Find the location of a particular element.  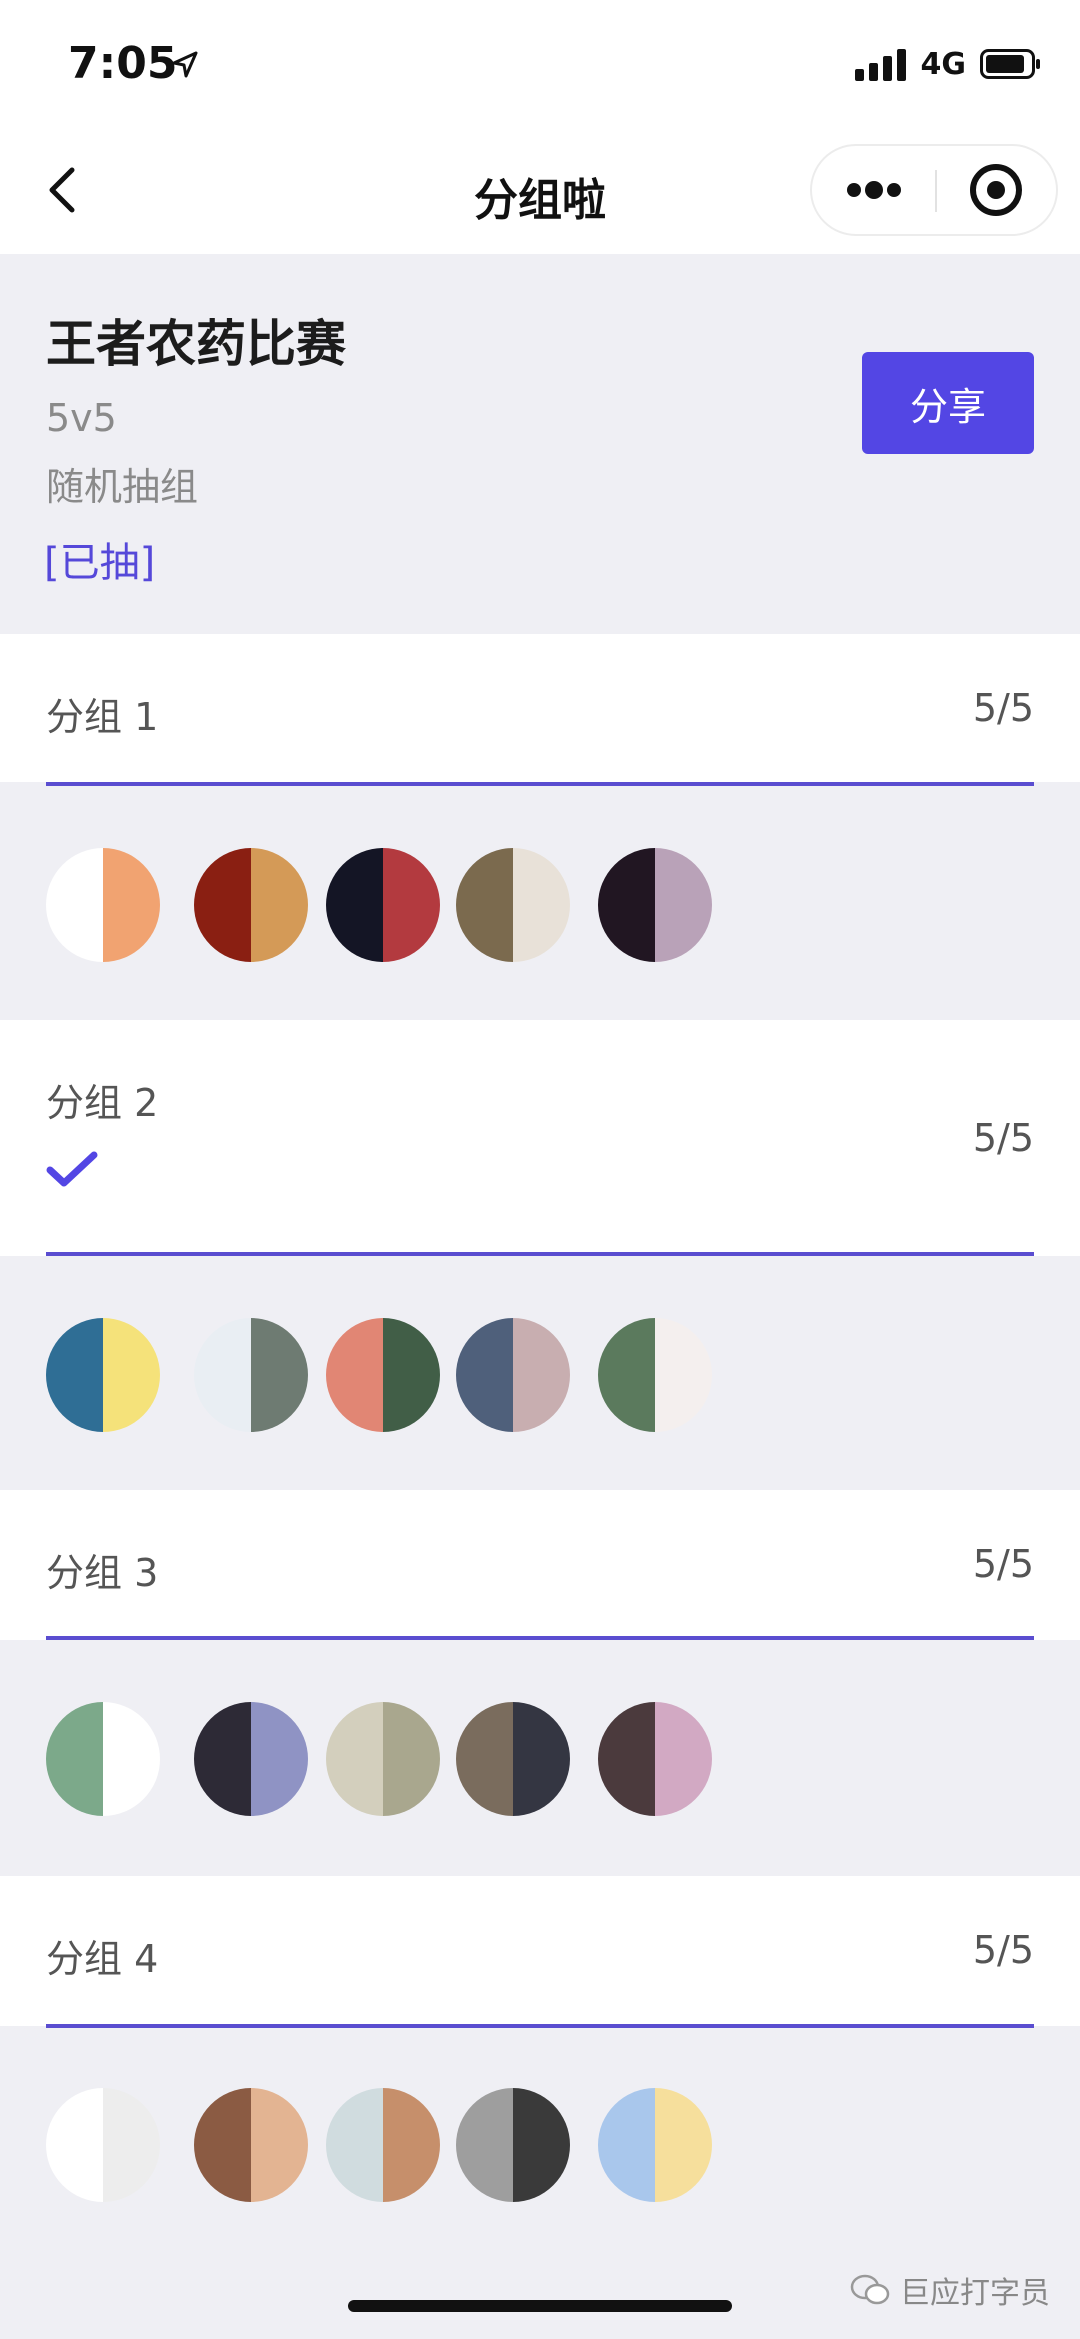

event-method: 随机抽组 is located at coordinates (122, 487).